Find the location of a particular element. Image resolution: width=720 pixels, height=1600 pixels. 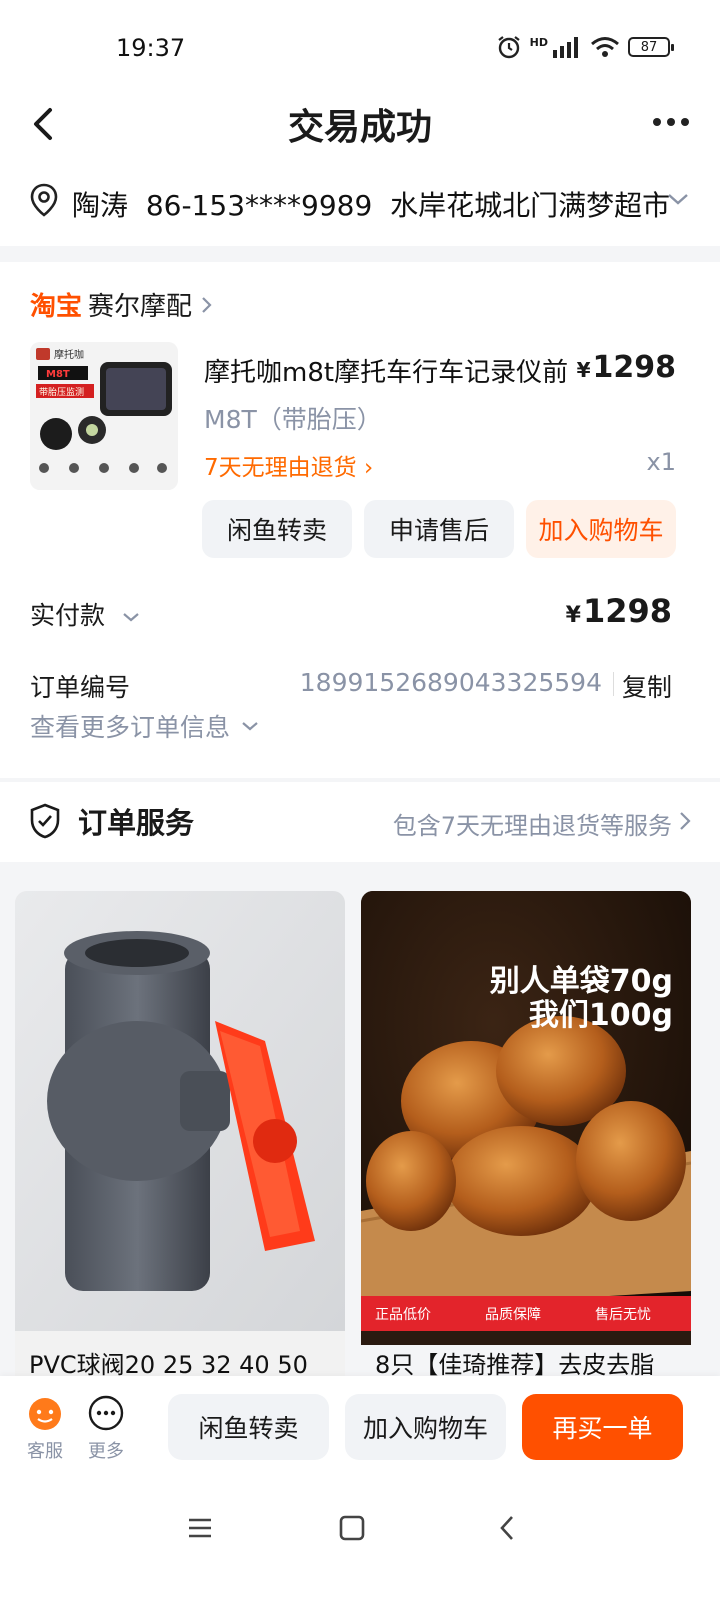

address-text: 陶涛 86-153****9989 水岸花城北门满梦超市 is located at coordinates (371, 204).